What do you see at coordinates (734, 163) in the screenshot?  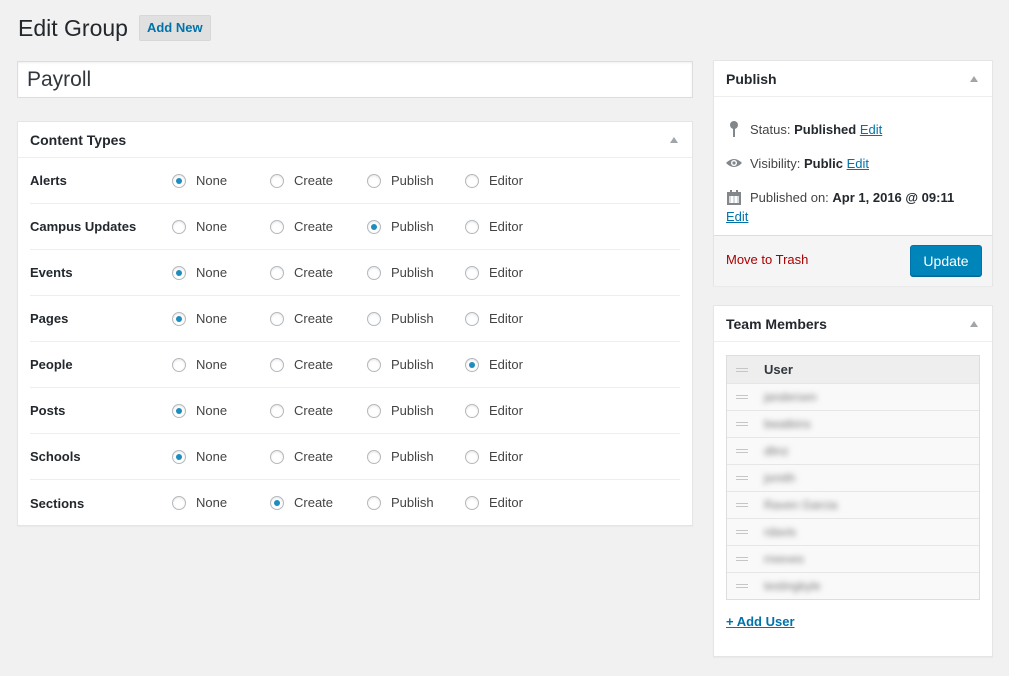 I see `eye-icon` at bounding box center [734, 163].